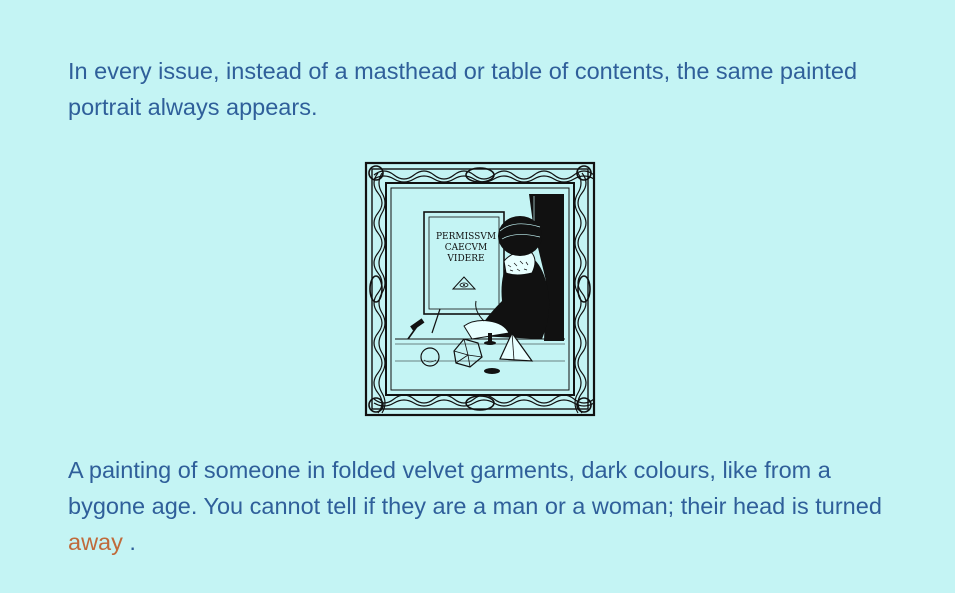  I want to click on framed-portrait: PERMISSVM CAECVM VIDERE, so click(480, 289).